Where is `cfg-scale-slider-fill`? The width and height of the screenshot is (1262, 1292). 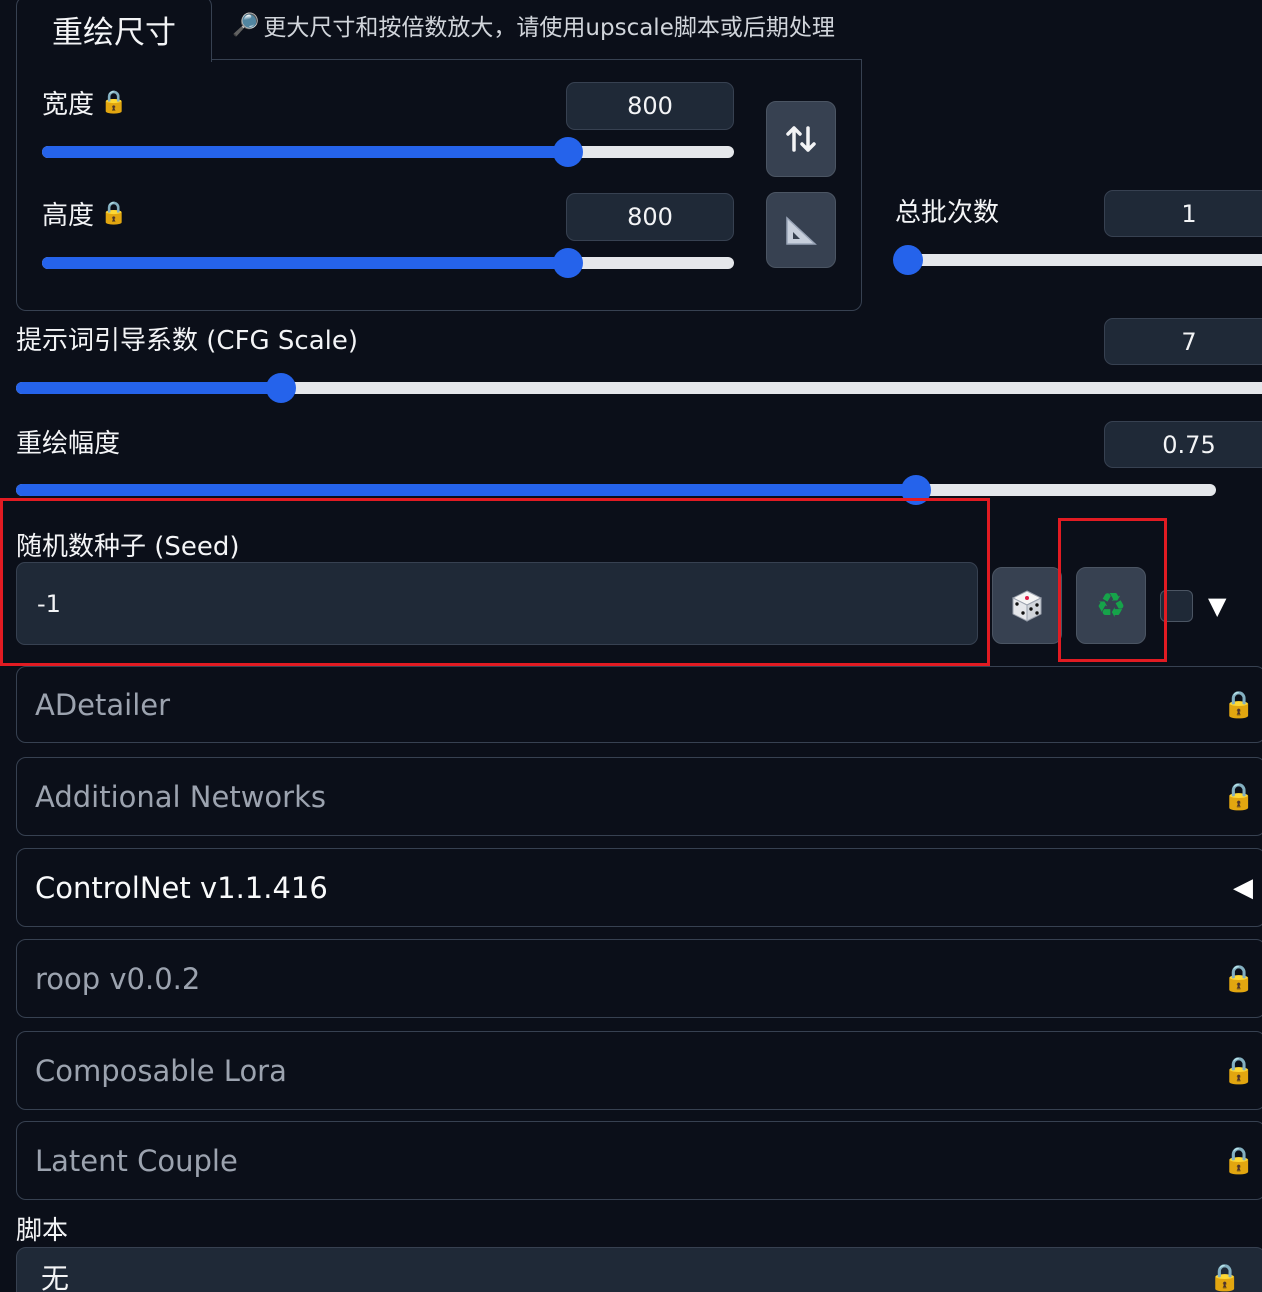
cfg-scale-slider-fill is located at coordinates (148, 388).